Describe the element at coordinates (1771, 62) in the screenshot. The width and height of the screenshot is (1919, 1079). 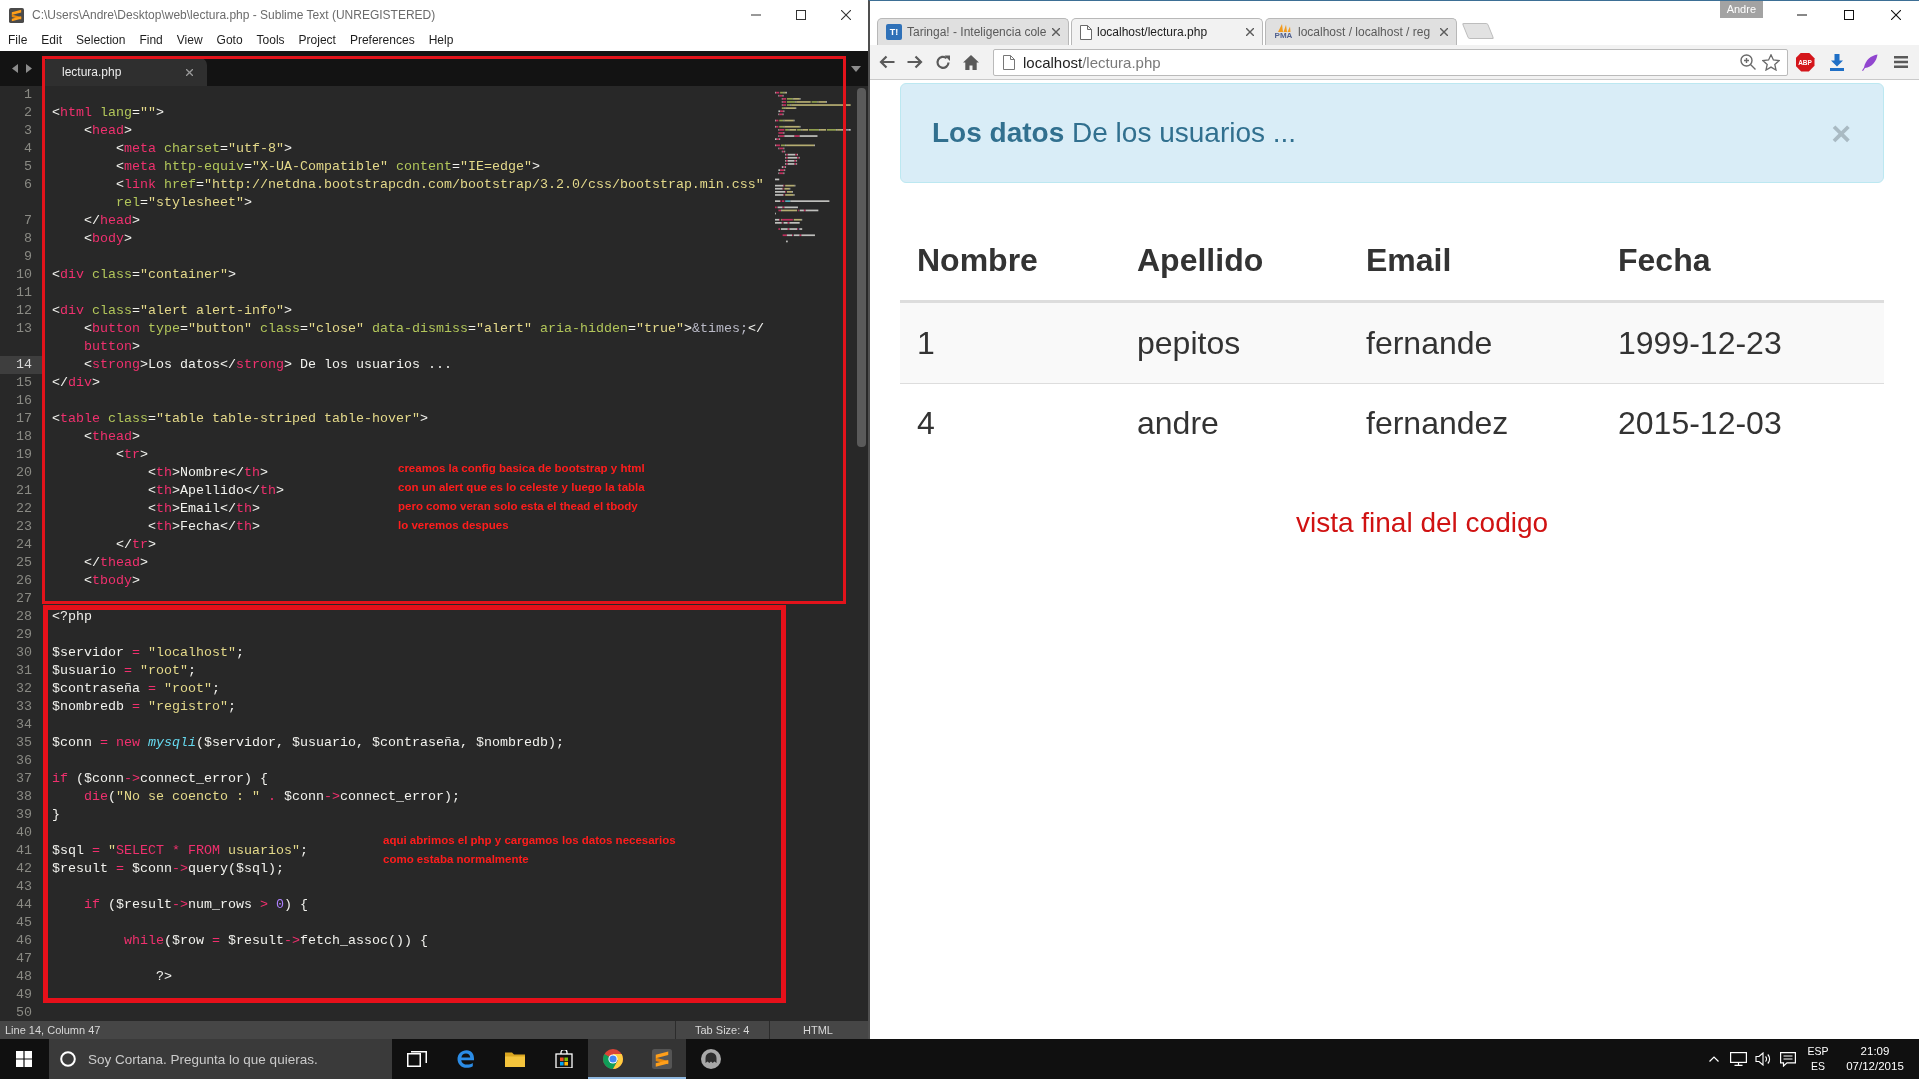
I see `star-icon` at that location.